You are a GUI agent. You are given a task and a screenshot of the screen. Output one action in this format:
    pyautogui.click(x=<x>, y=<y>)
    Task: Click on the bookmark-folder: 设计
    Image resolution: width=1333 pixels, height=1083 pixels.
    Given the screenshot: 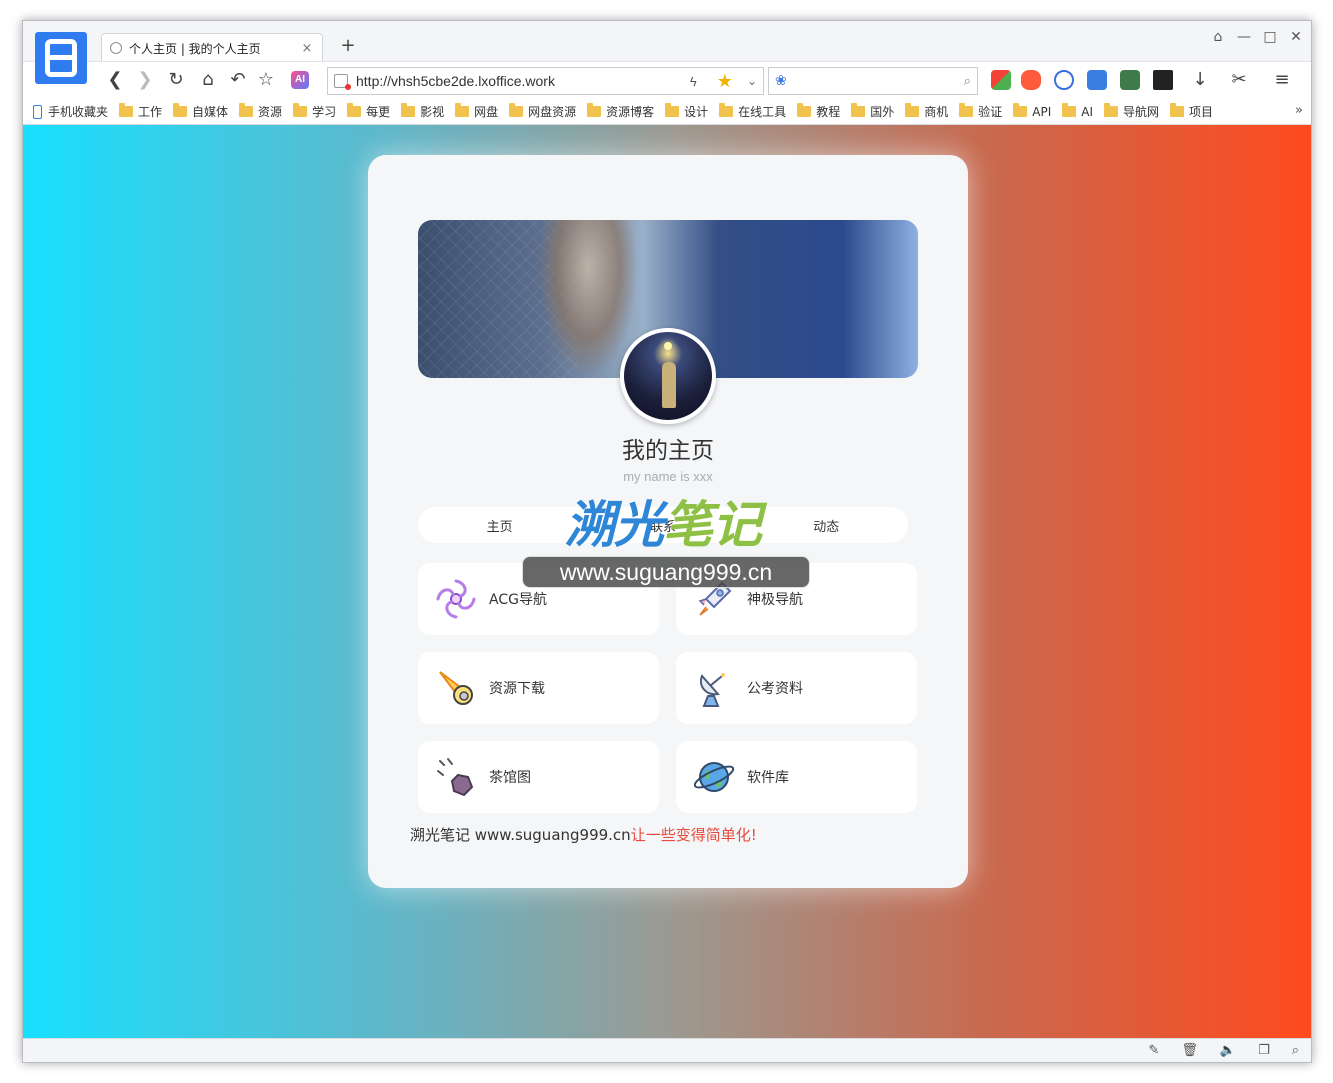 What is the action you would take?
    pyautogui.click(x=686, y=111)
    